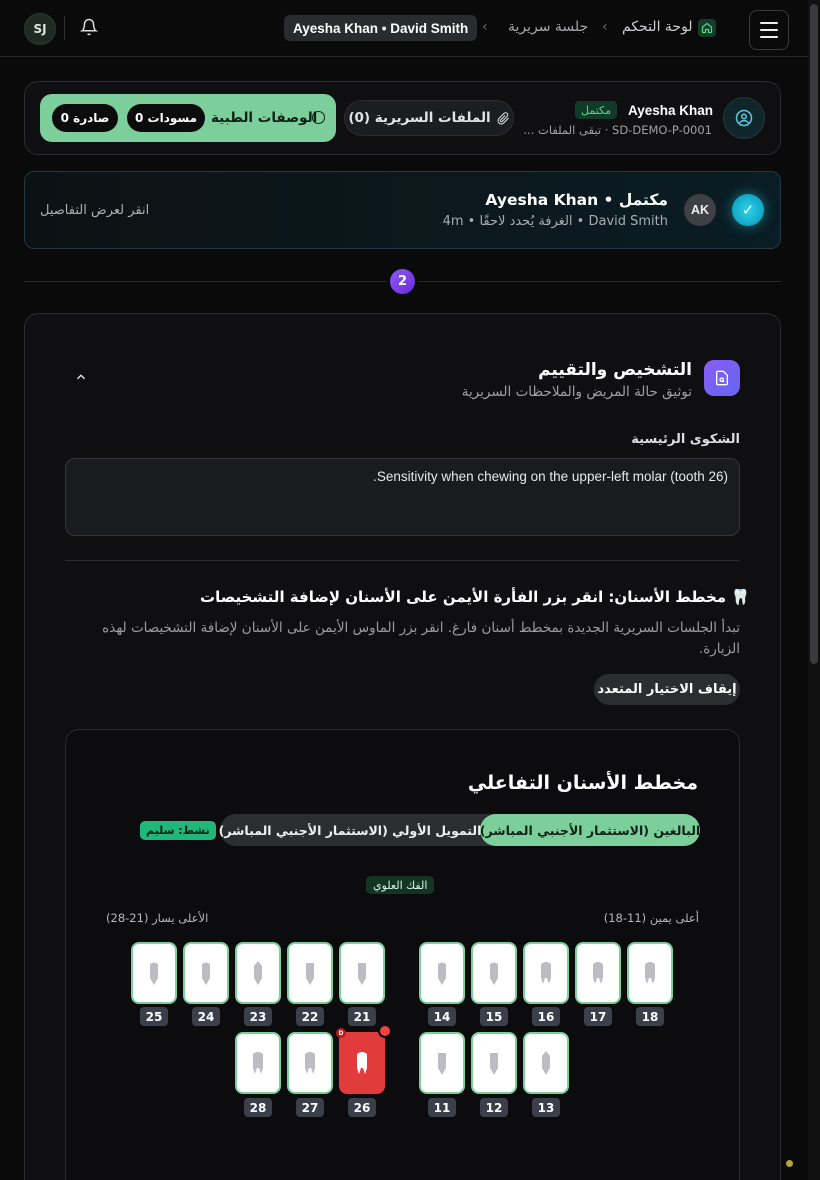 The width and height of the screenshot is (820, 1180). What do you see at coordinates (385, 1031) in the screenshot?
I see `diagnosis-indicator` at bounding box center [385, 1031].